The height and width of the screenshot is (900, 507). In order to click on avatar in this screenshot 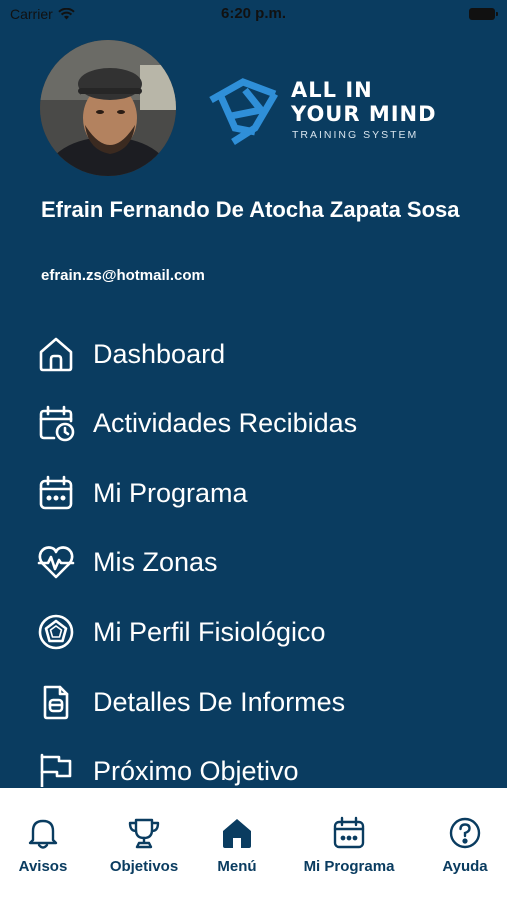, I will do `click(108, 108)`.